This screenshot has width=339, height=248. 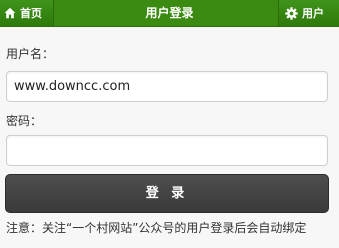 I want to click on home-icon, so click(x=12, y=13).